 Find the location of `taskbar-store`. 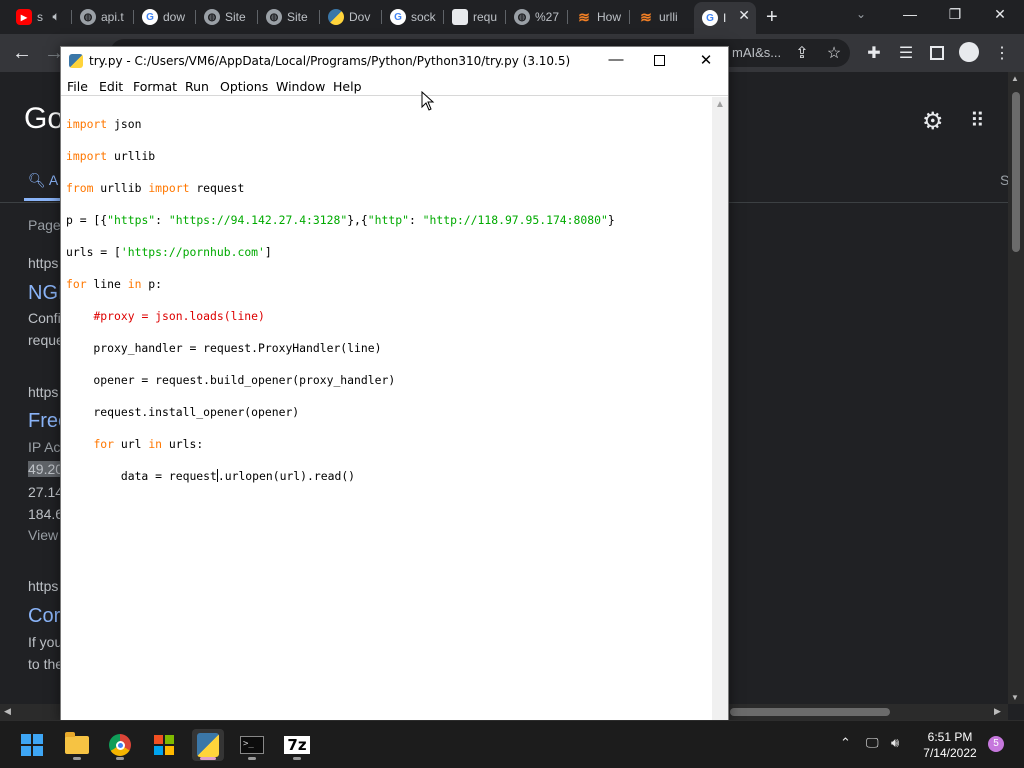

taskbar-store is located at coordinates (164, 745).